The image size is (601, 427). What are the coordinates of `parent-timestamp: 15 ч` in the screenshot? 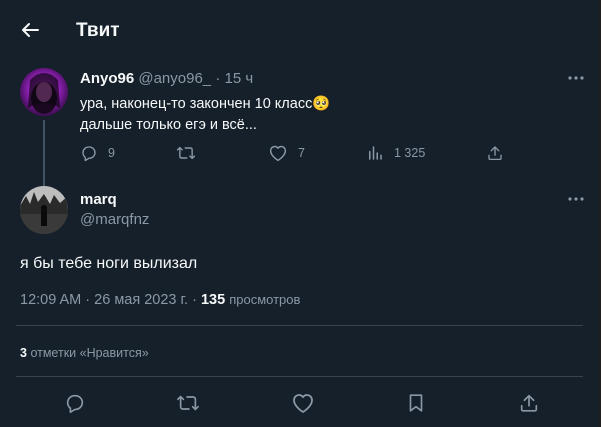 It's located at (238, 78).